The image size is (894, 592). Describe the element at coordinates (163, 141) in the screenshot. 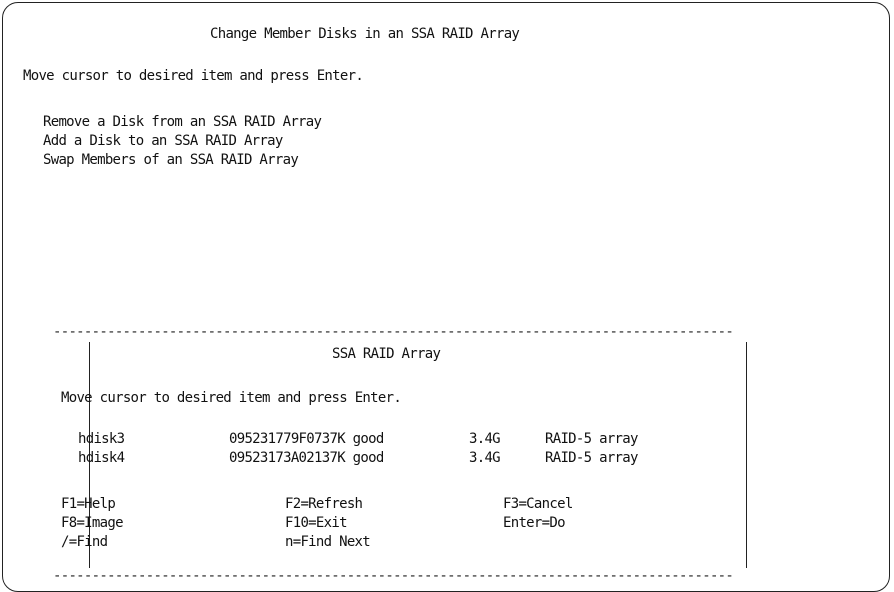

I see `menu-item-add-disk: Add a Disk to an SSA RAID Array` at that location.